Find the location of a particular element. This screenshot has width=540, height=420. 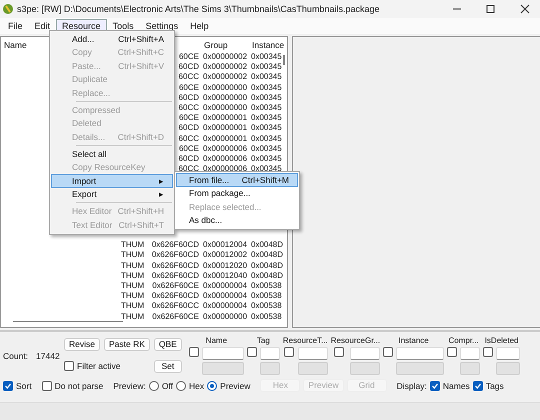

sort-checkbox is located at coordinates (8, 385).